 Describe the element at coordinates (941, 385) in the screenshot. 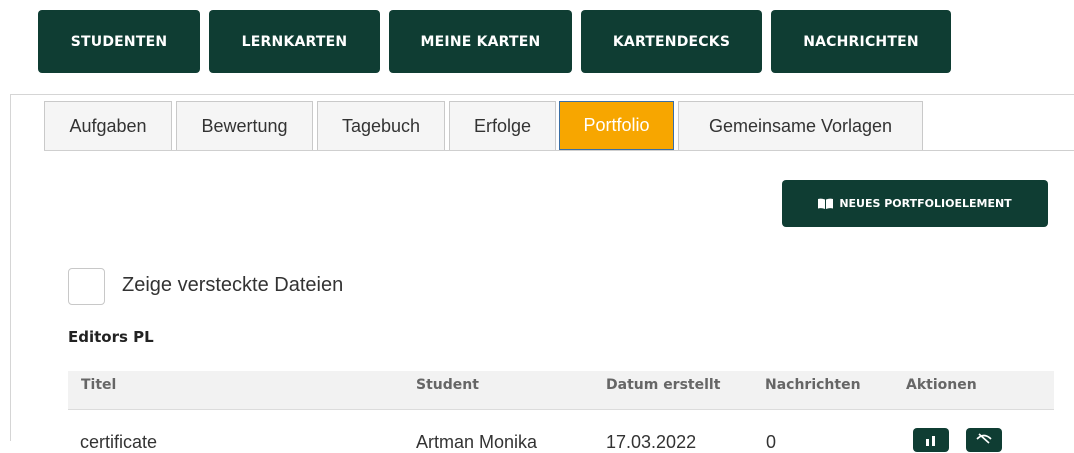

I see `column-header-aktionen: Aktionen` at that location.